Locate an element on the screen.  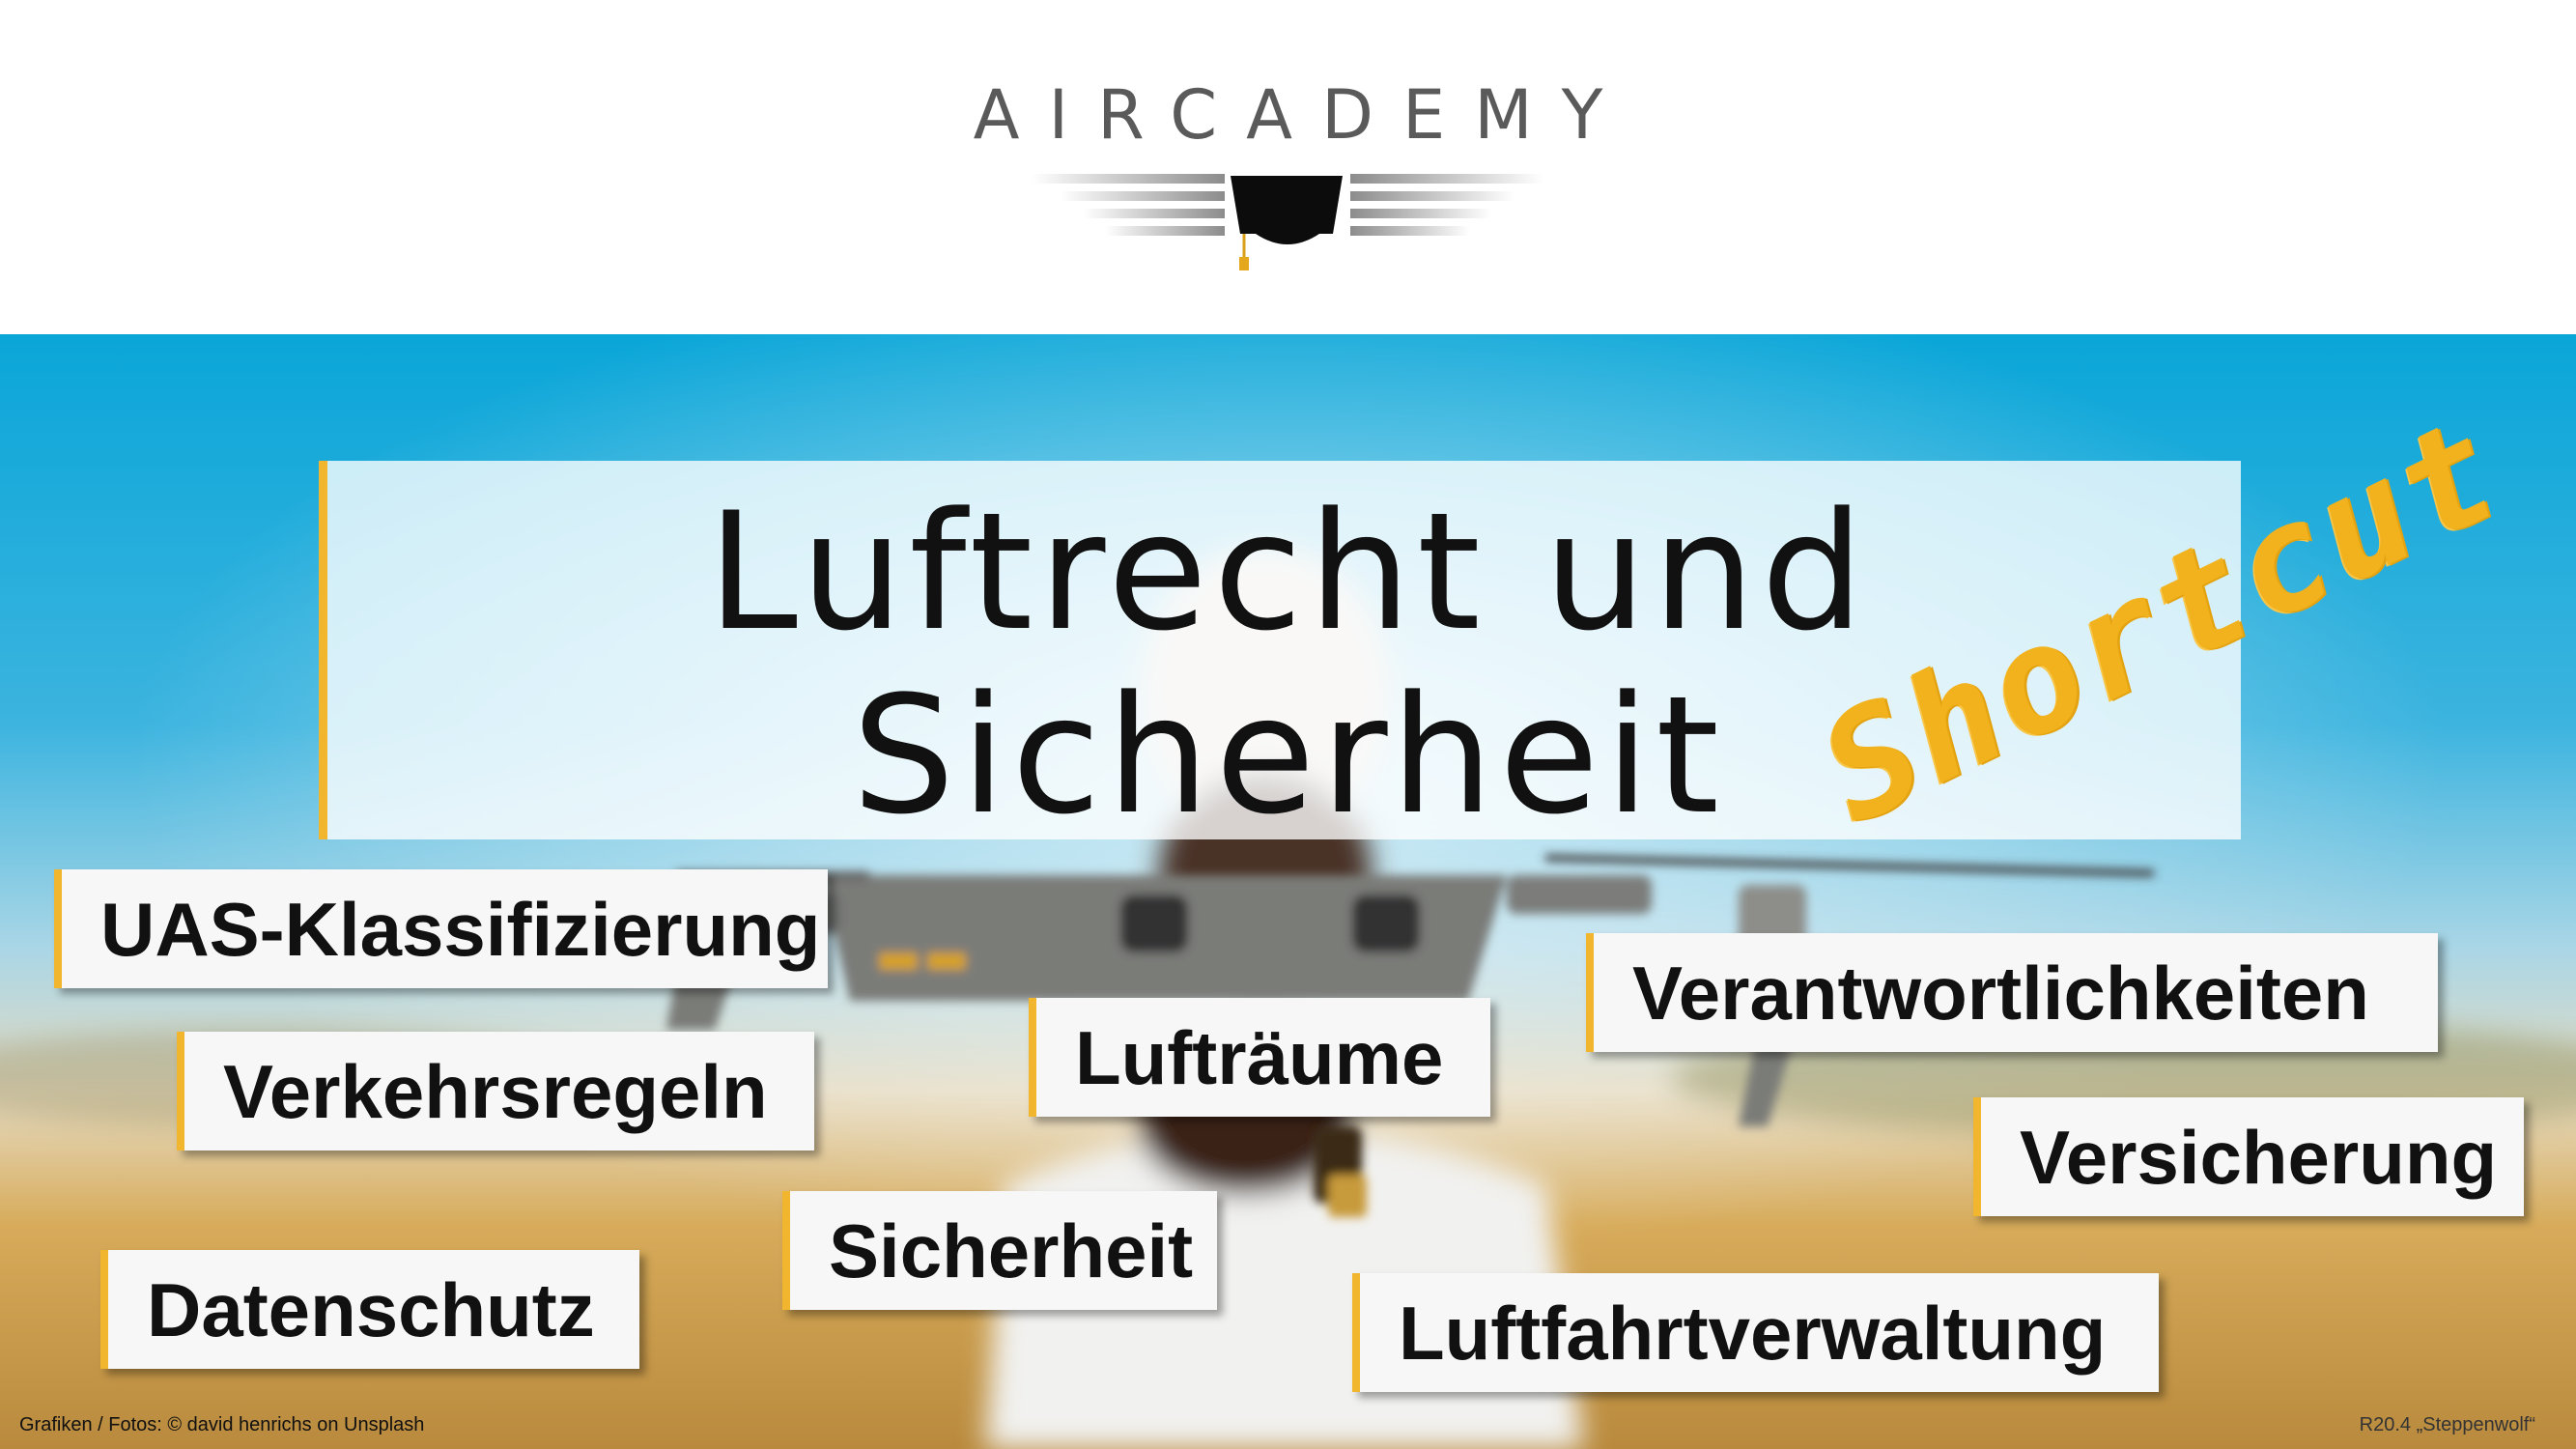
topic-uas-klassifizierung: UAS-Klassifizierung is located at coordinates (441, 928).